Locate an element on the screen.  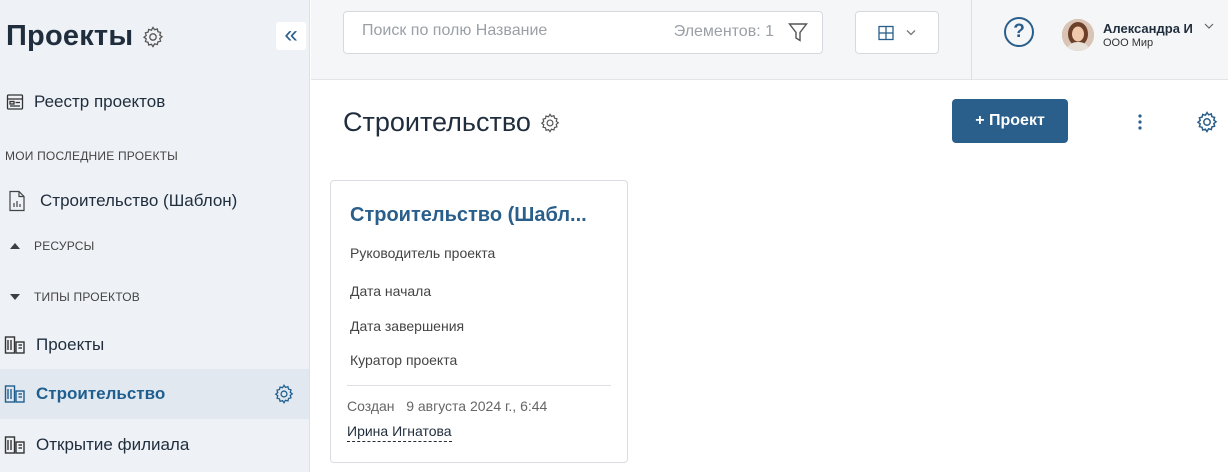
field-project-curator: Куратор проекта is located at coordinates (404, 360).